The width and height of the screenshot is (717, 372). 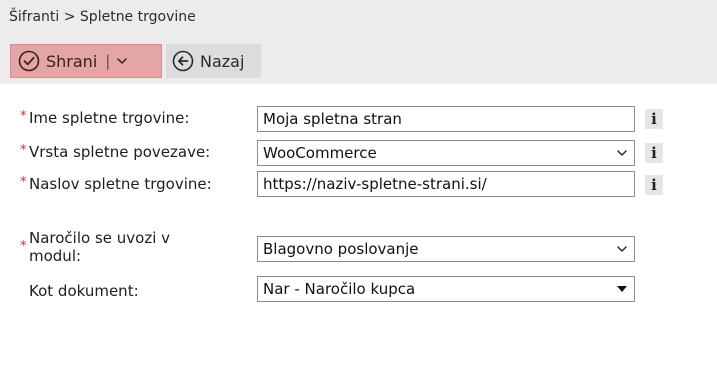 I want to click on save-button-label: Shrani, so click(x=72, y=61).